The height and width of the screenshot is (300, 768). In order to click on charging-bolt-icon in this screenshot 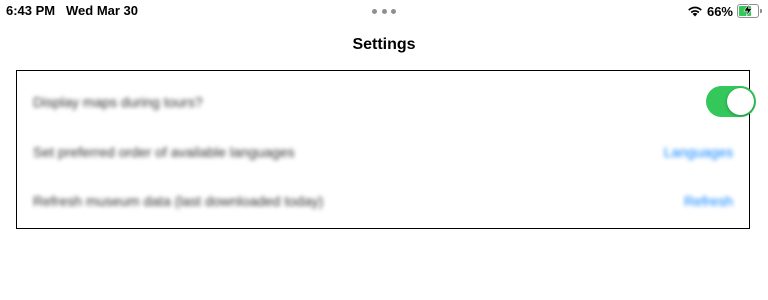, I will do `click(748, 10)`.